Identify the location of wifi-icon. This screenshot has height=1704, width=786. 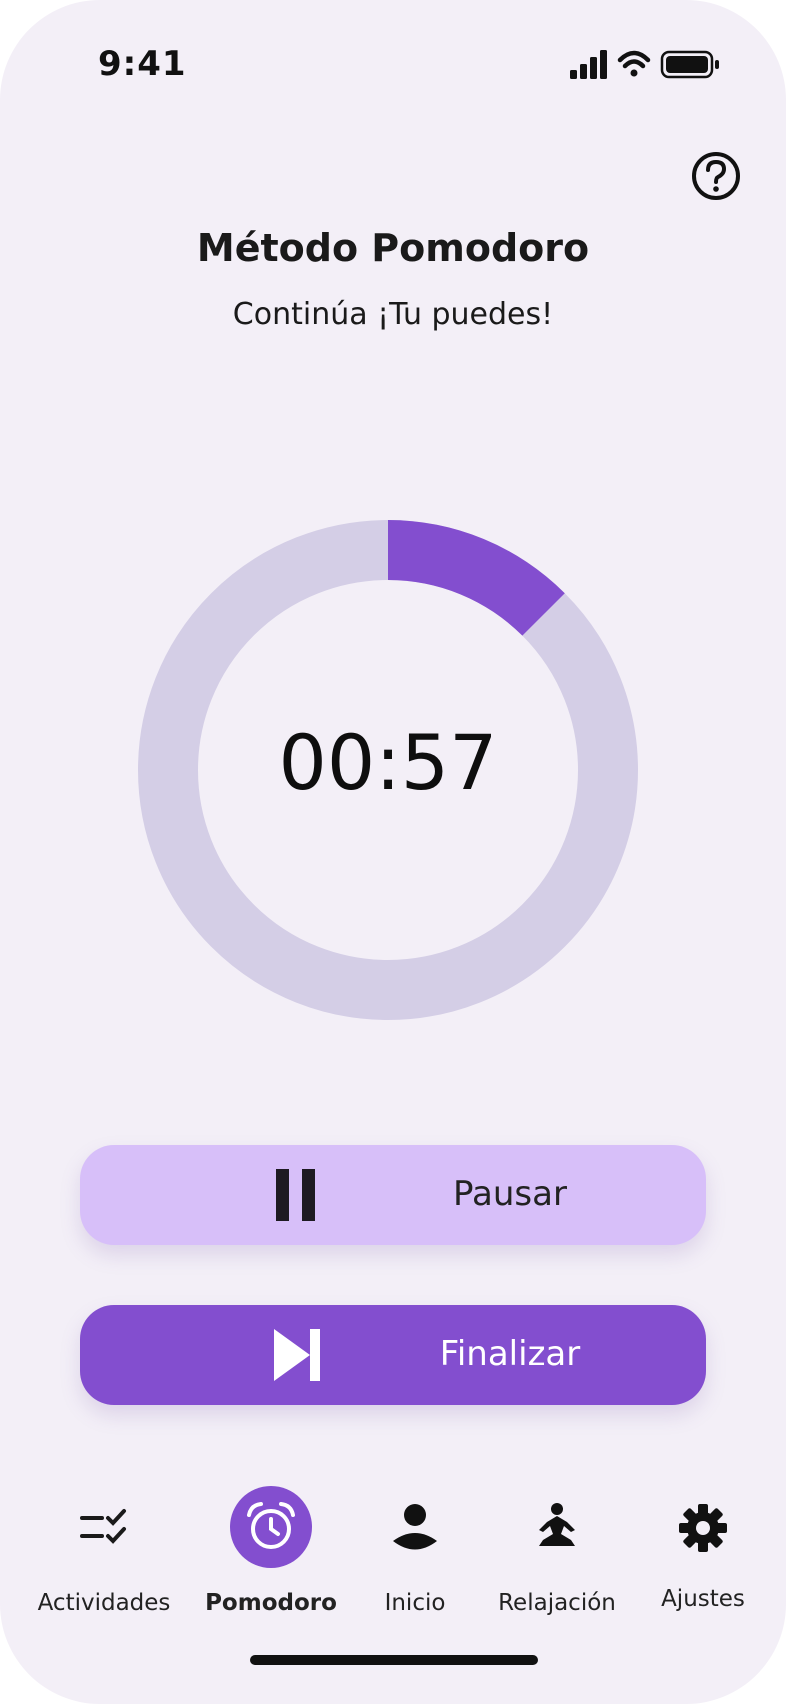
(634, 63).